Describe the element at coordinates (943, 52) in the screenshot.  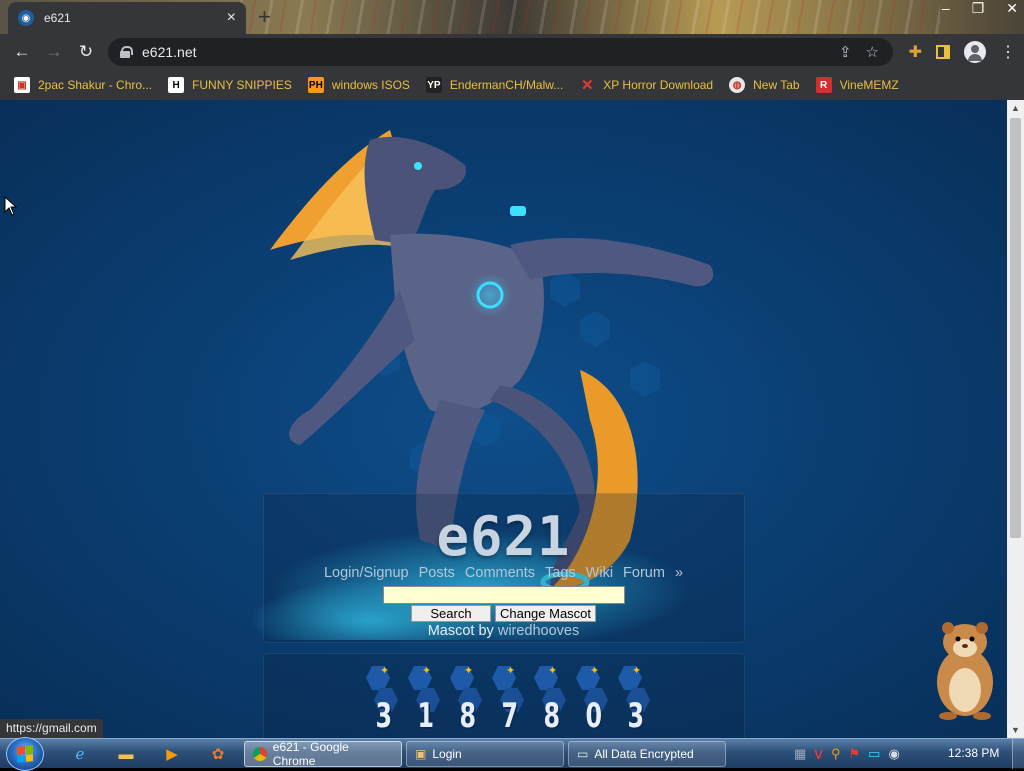
I see `side-panel-icon` at that location.